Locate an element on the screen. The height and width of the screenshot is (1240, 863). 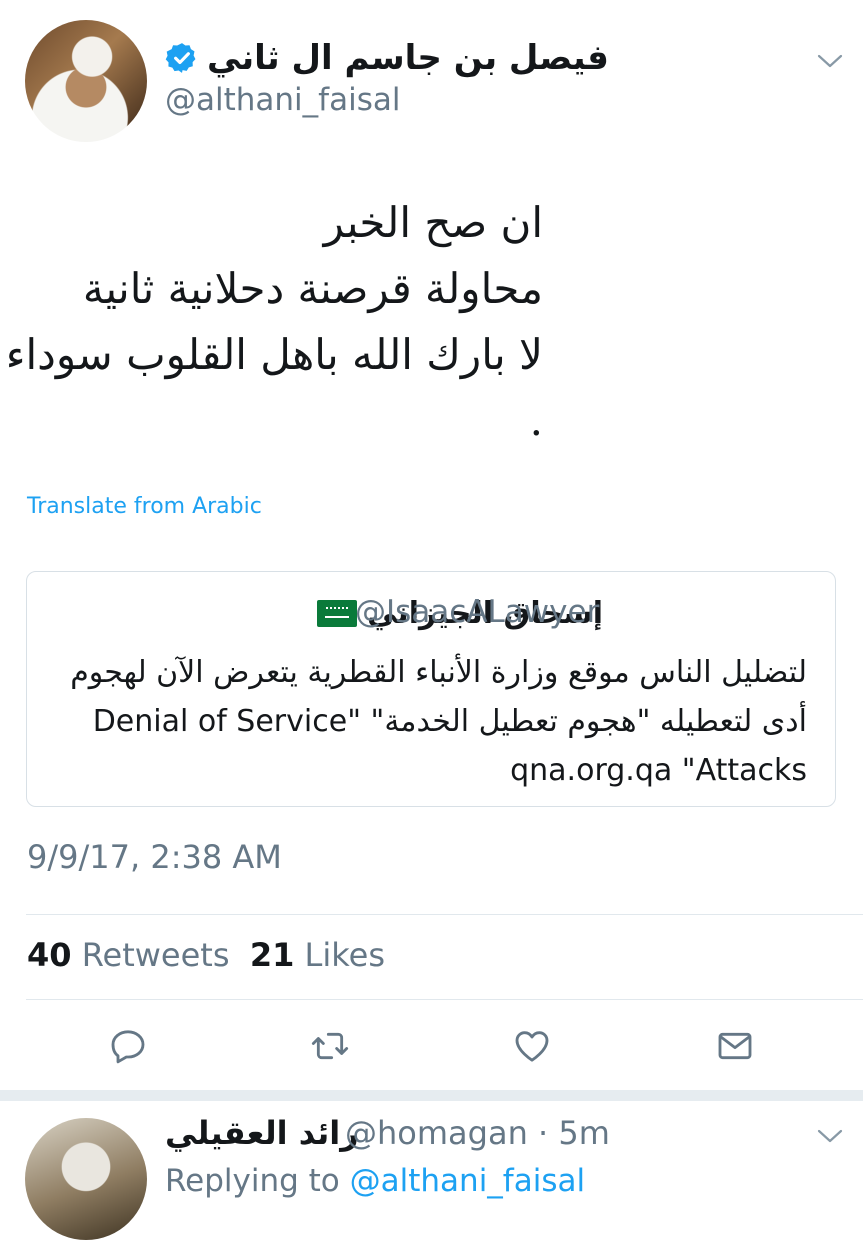
section-divider is located at coordinates (431, 1095).